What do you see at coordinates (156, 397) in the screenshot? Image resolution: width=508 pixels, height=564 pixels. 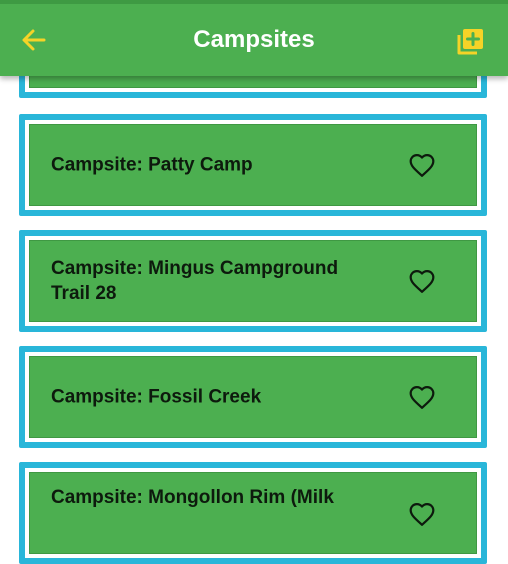 I see `campsite-name: Campsite: Fossil Creek` at bounding box center [156, 397].